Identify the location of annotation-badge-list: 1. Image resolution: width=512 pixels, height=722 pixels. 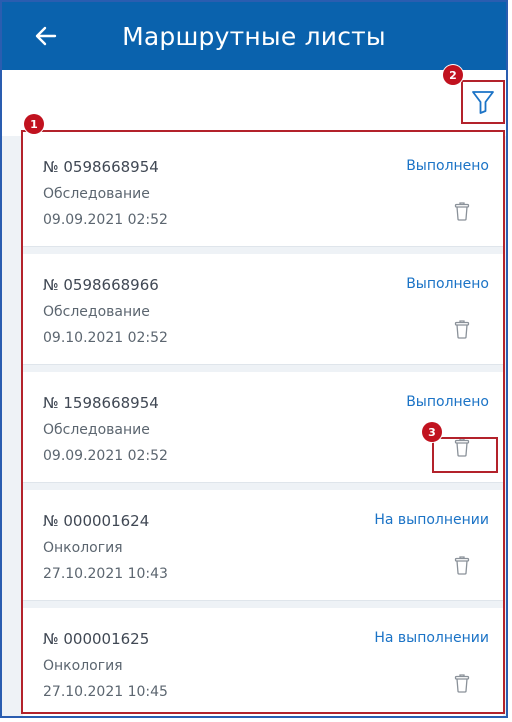
(34, 124).